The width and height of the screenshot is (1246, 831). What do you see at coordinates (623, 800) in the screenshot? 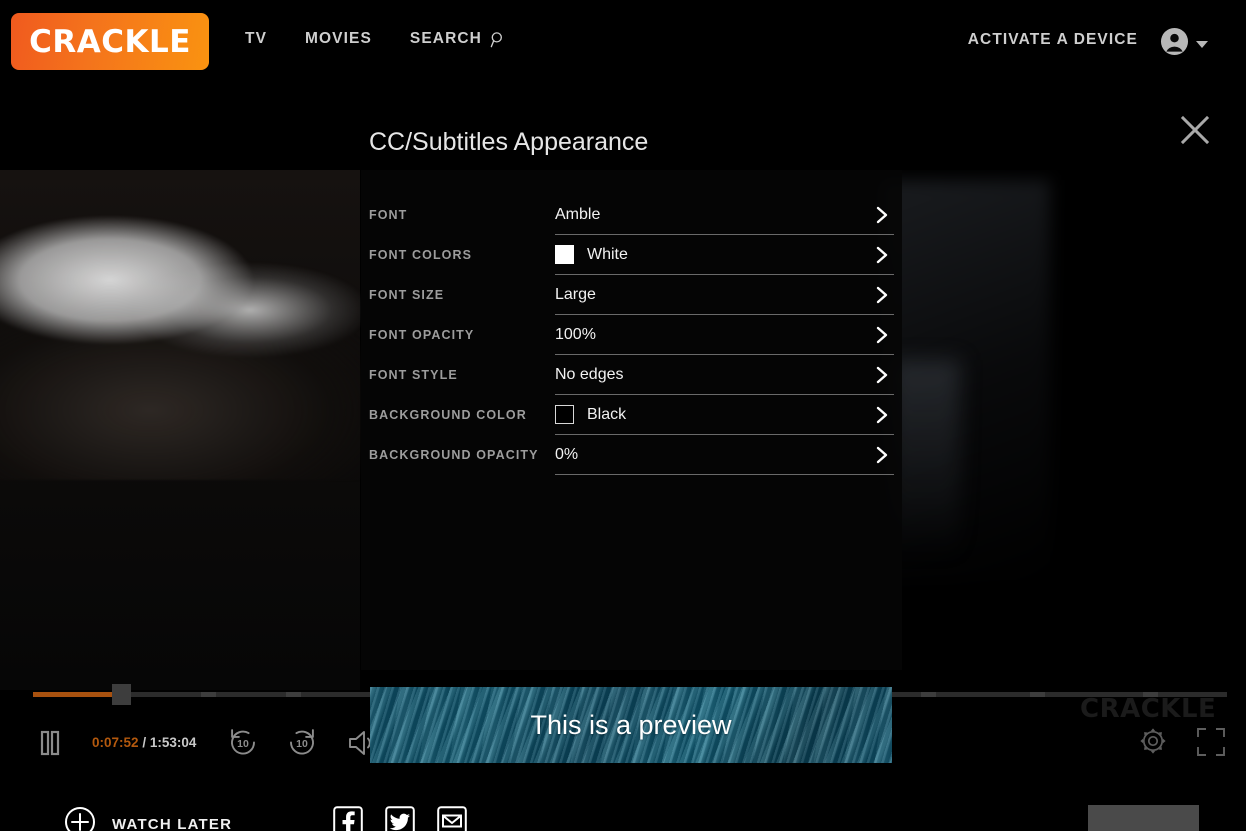
I see `bottom-action-bar: WATCH LATER` at bounding box center [623, 800].